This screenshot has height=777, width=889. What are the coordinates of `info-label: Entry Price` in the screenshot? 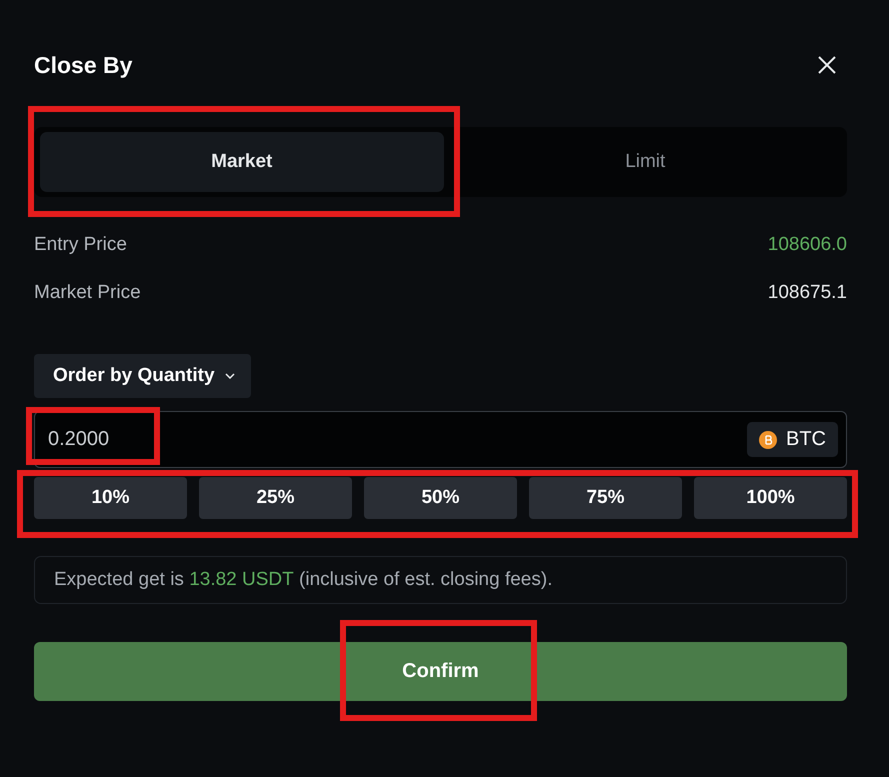 It's located at (80, 245).